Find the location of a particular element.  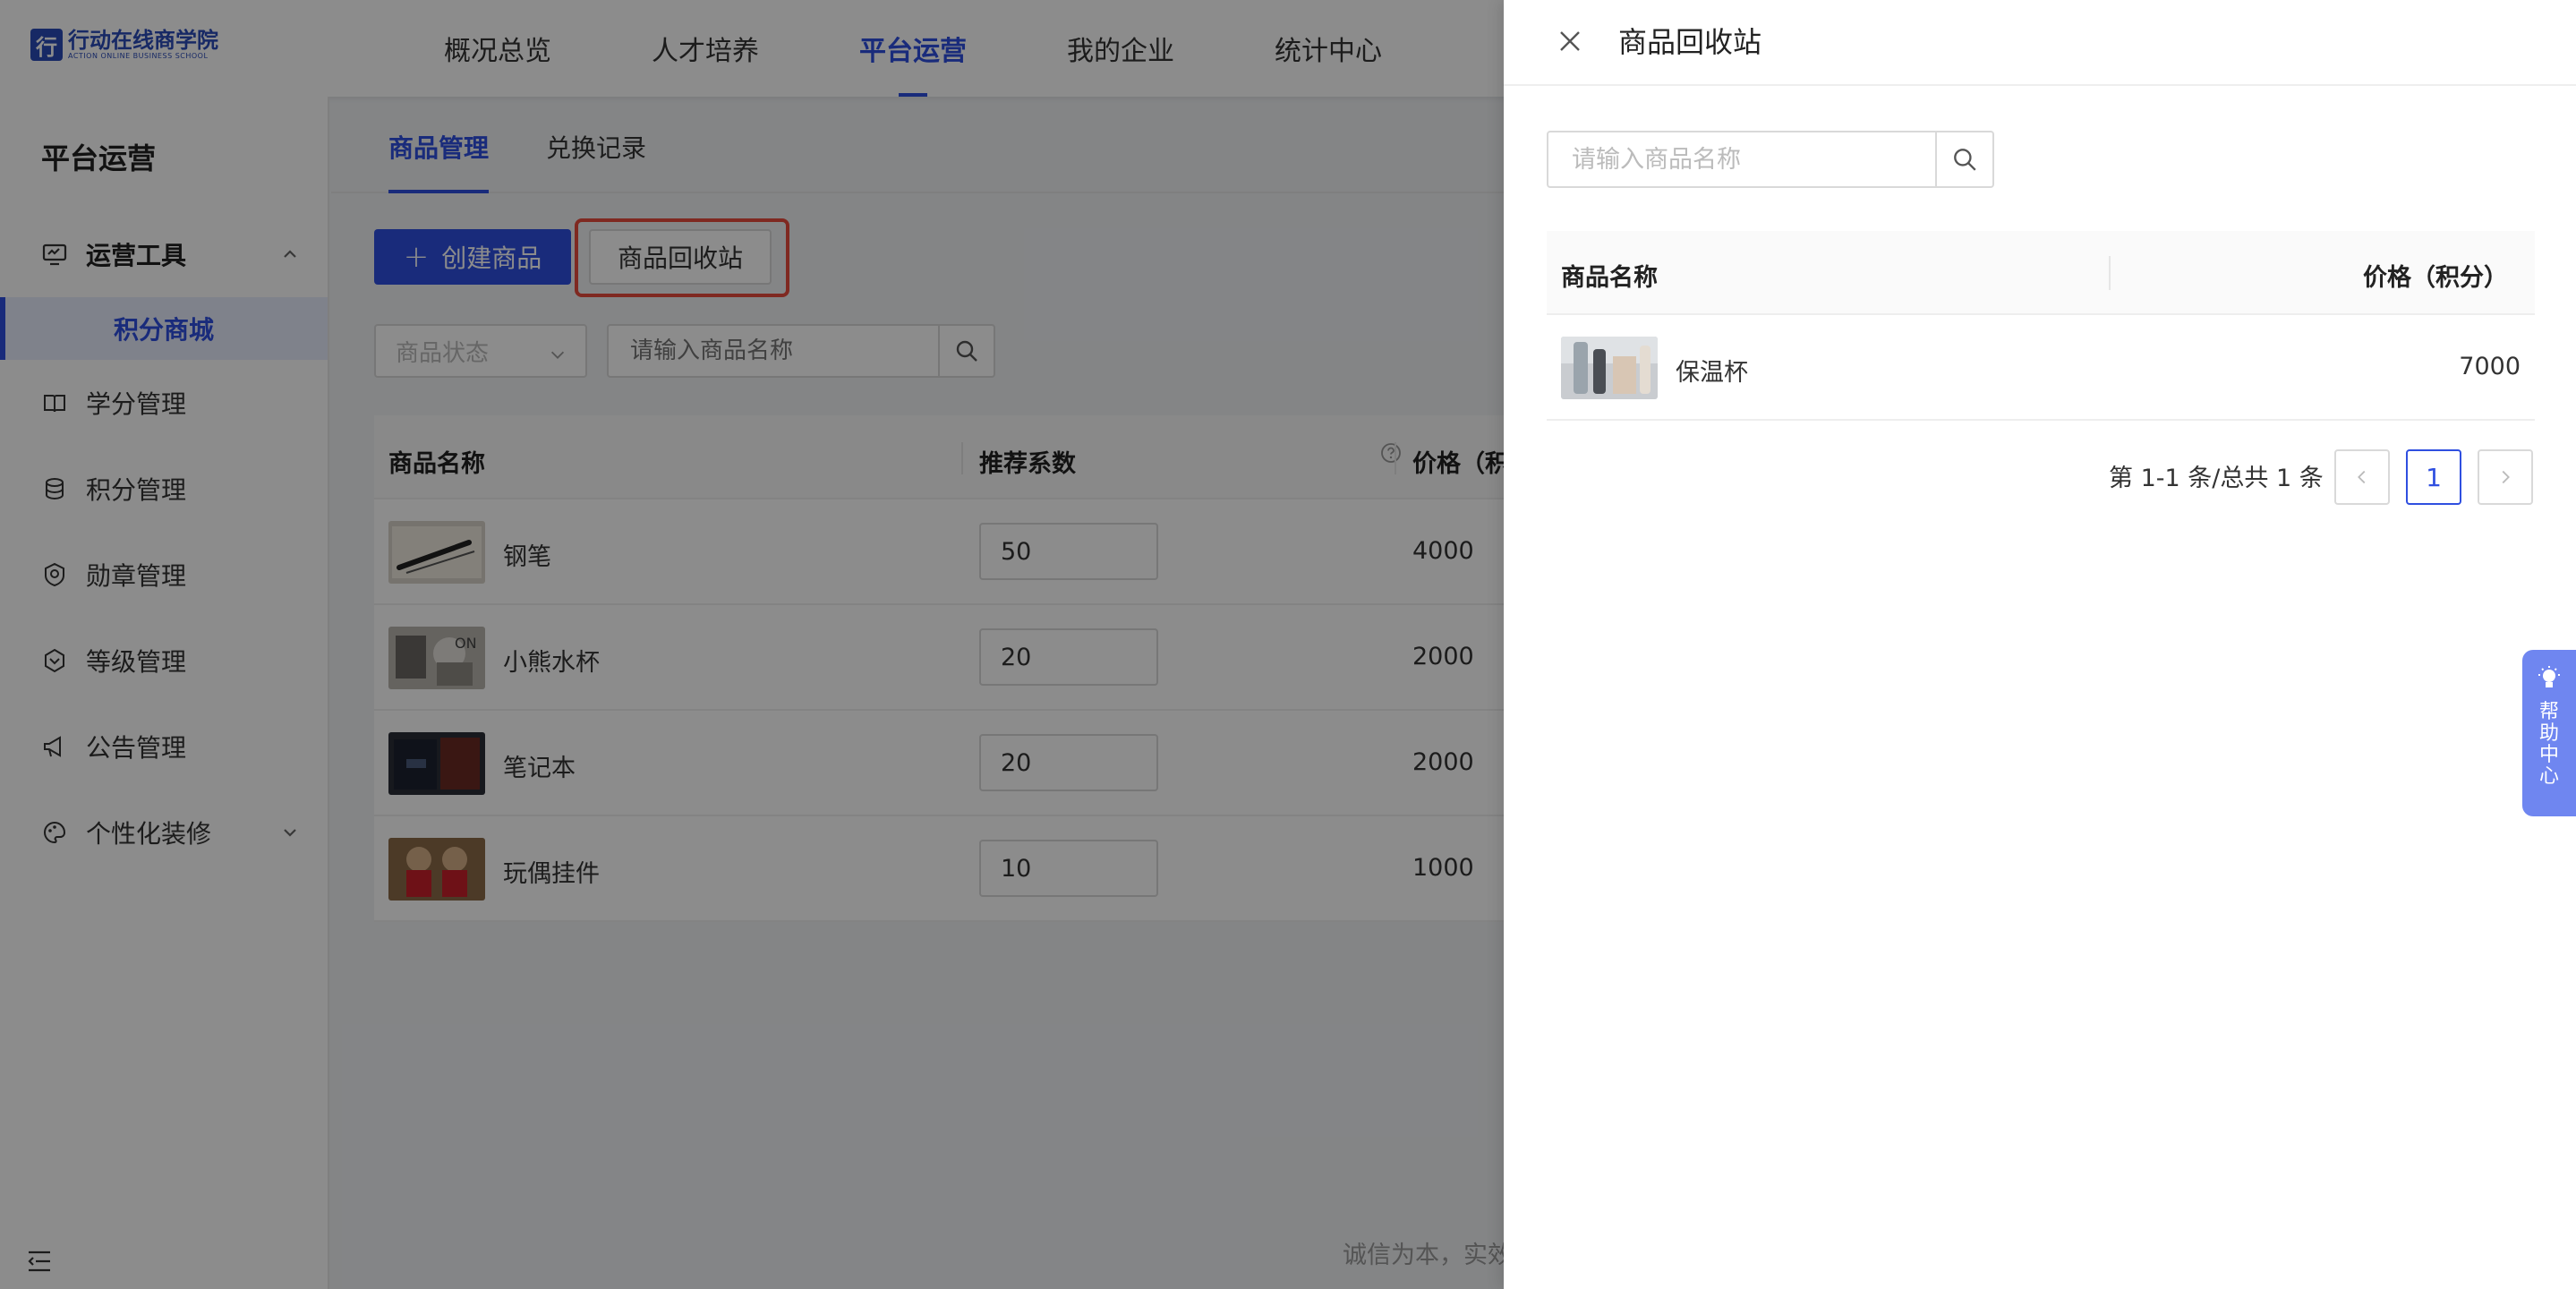

previous-page-button is located at coordinates (2362, 477).